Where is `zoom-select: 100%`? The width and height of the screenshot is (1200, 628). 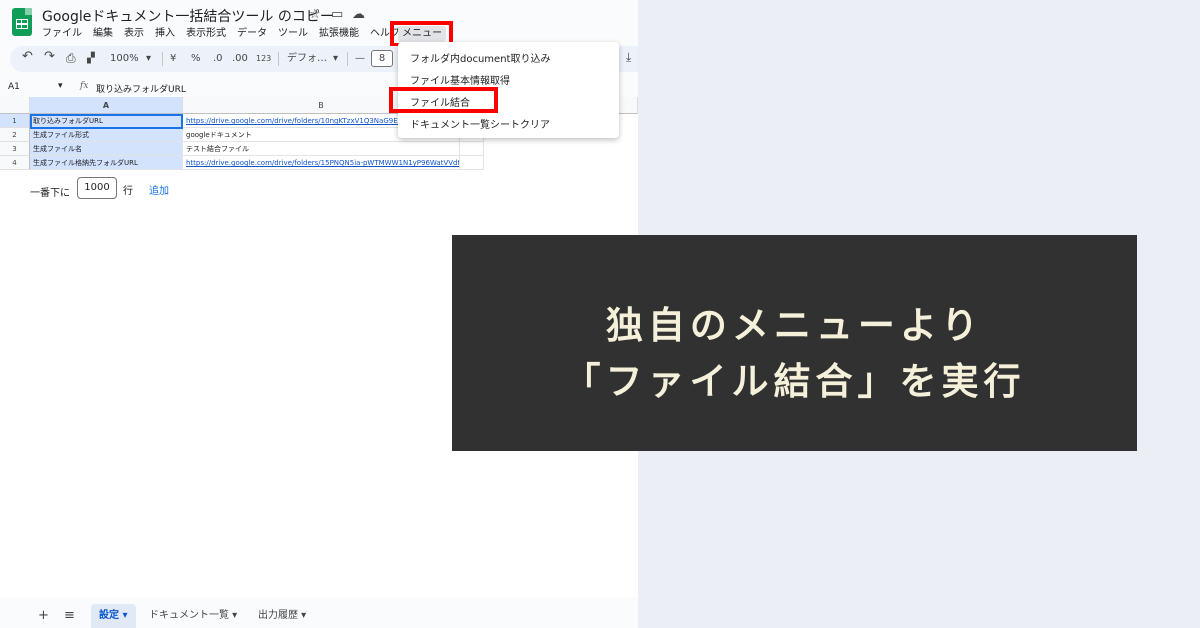
zoom-select: 100% is located at coordinates (124, 59).